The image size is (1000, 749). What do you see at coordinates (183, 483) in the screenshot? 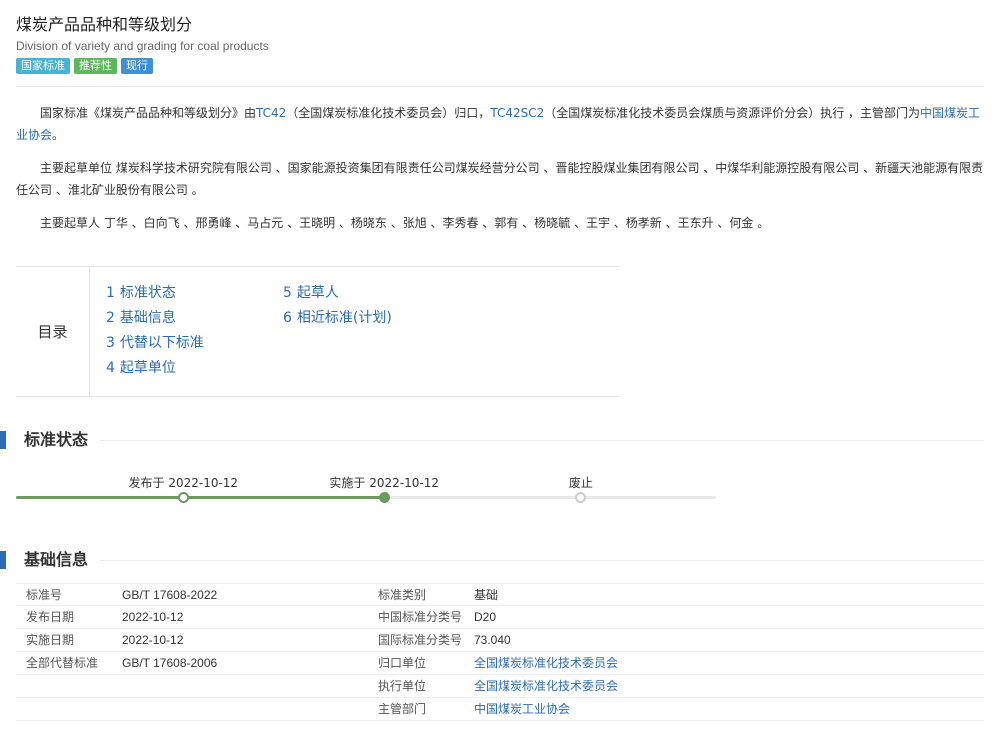
I see `timeline-label-published: 发布于 2022-10-12` at bounding box center [183, 483].